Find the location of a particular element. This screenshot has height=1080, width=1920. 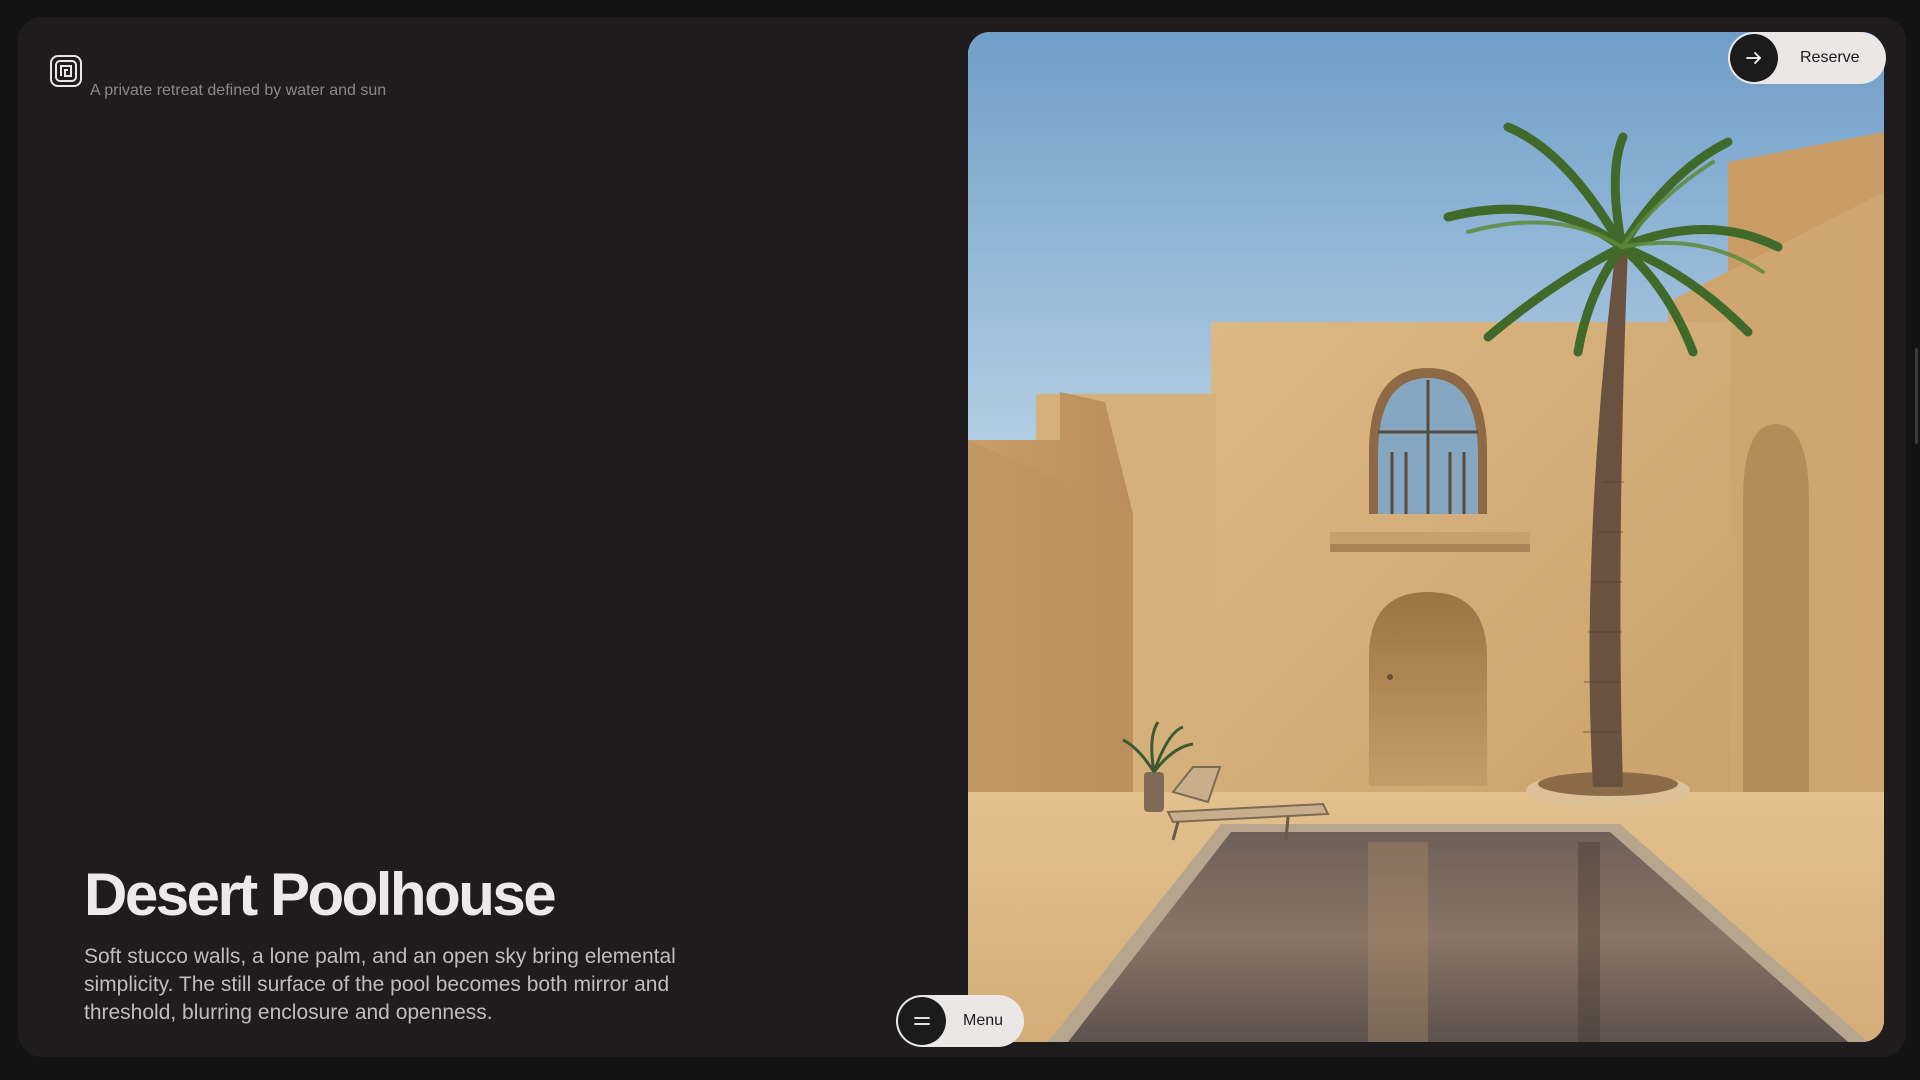

menu-button: Menu is located at coordinates (960, 1021).